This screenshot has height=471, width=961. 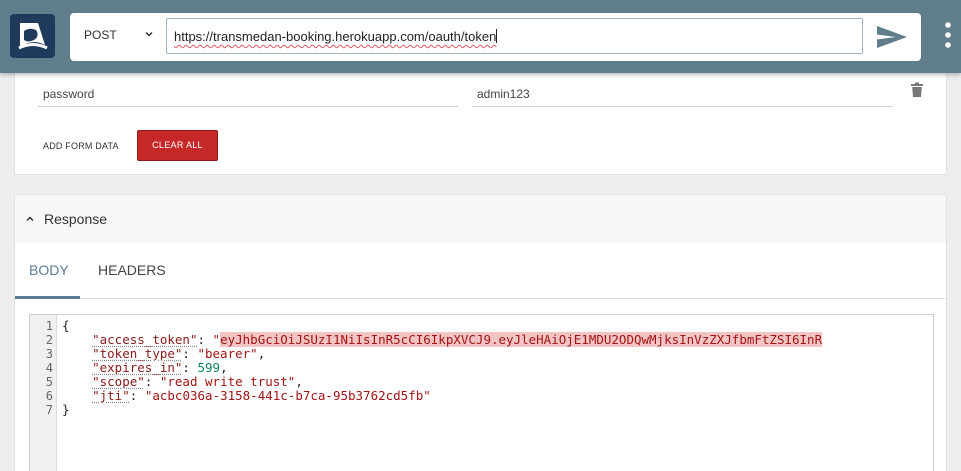 I want to click on json-key: "scope", so click(x=118, y=381).